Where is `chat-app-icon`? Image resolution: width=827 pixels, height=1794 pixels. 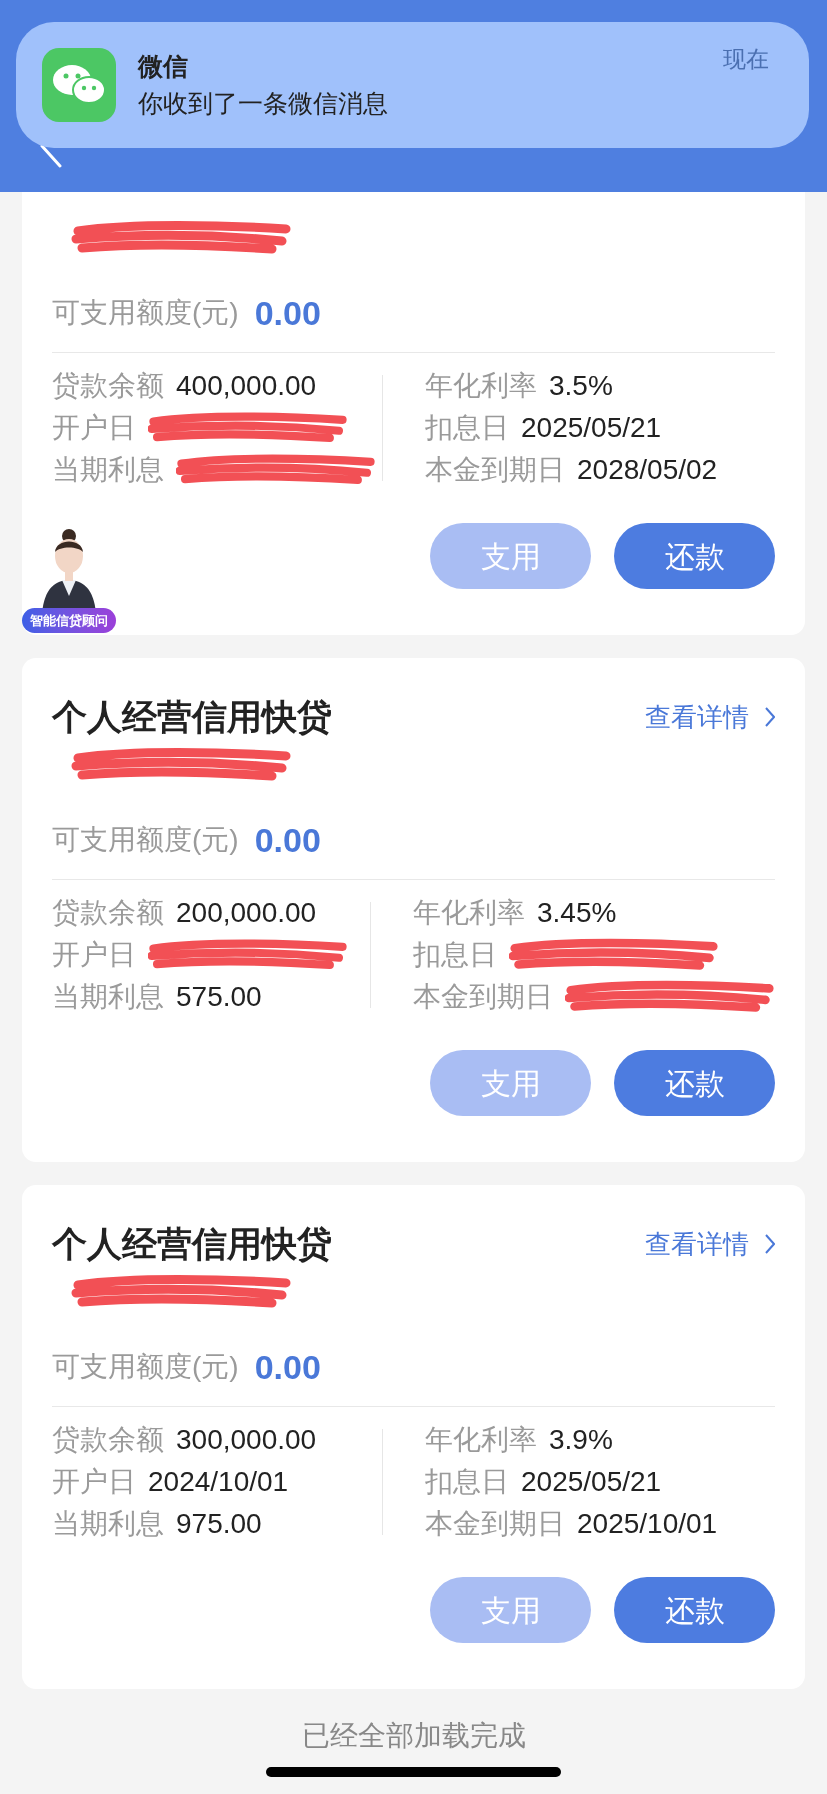 chat-app-icon is located at coordinates (79, 85).